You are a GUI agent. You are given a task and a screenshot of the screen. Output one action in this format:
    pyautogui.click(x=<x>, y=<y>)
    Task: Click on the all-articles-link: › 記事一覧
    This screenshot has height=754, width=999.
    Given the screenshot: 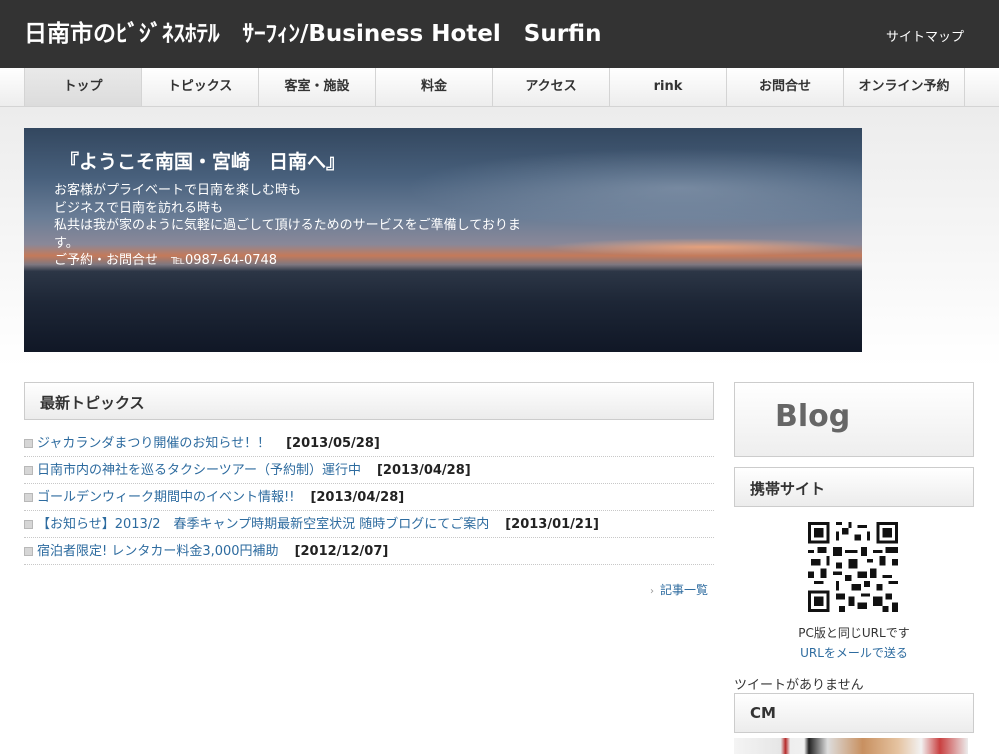 What is the action you would take?
    pyautogui.click(x=679, y=589)
    